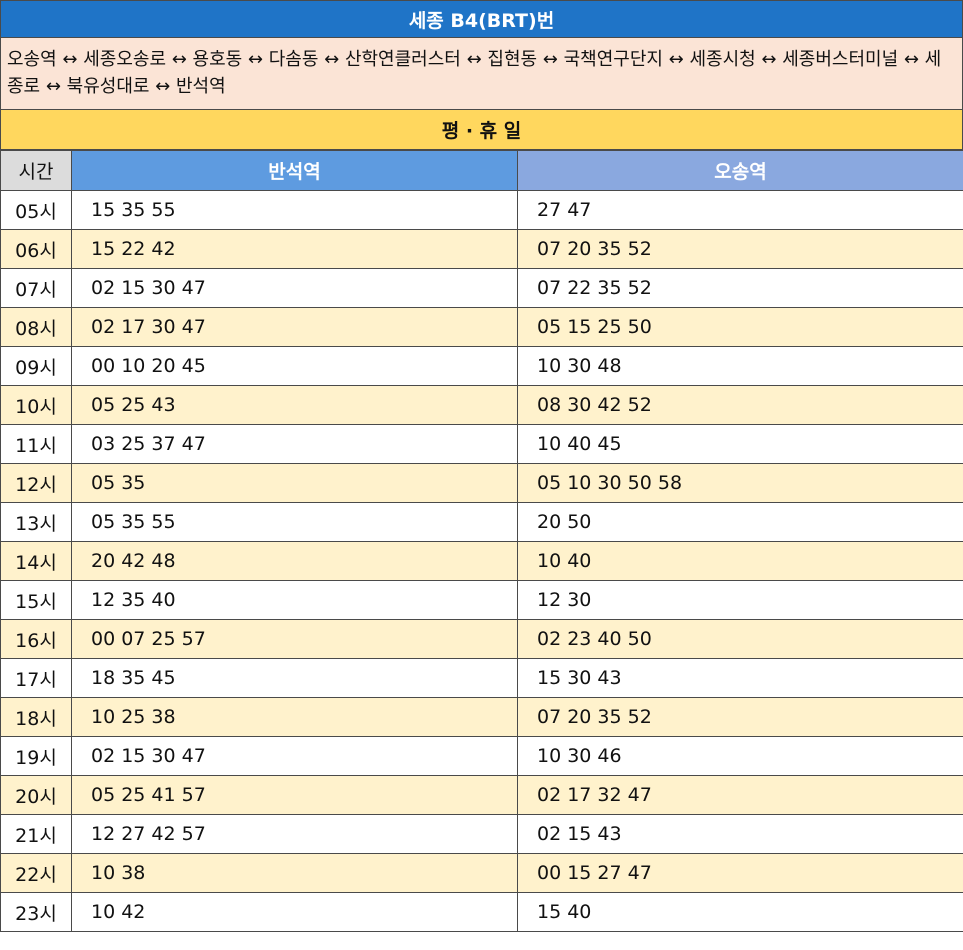 The height and width of the screenshot is (950, 963). I want to click on table-row: 19시 02 15 30 47 10 30 46, so click(481, 756).